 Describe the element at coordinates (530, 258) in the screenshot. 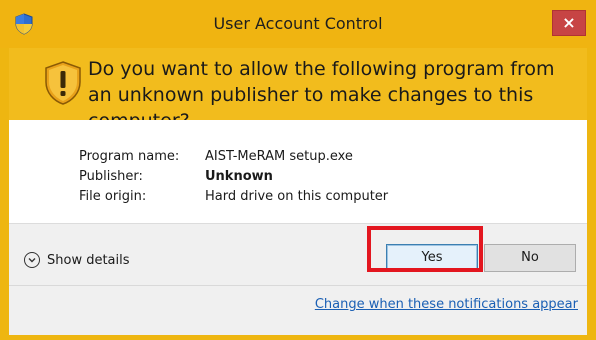

I see `no-button: No` at that location.